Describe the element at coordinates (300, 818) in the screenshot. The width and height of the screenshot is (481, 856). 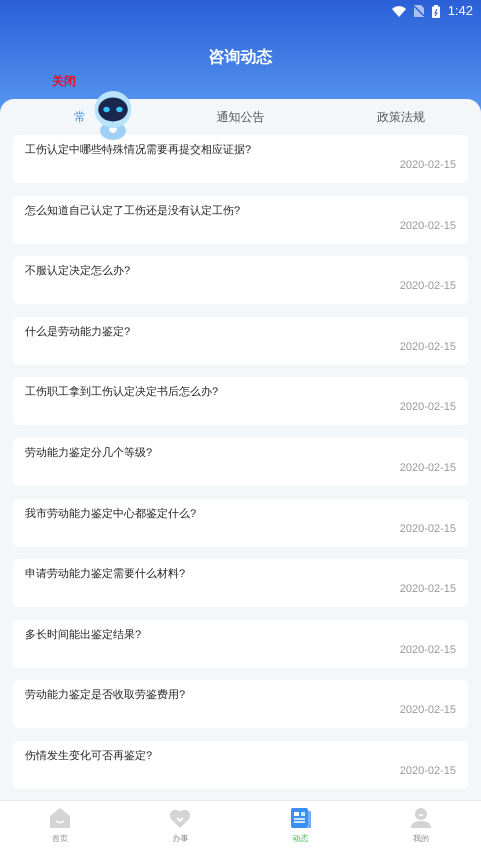
I see `newspaper-icon` at that location.